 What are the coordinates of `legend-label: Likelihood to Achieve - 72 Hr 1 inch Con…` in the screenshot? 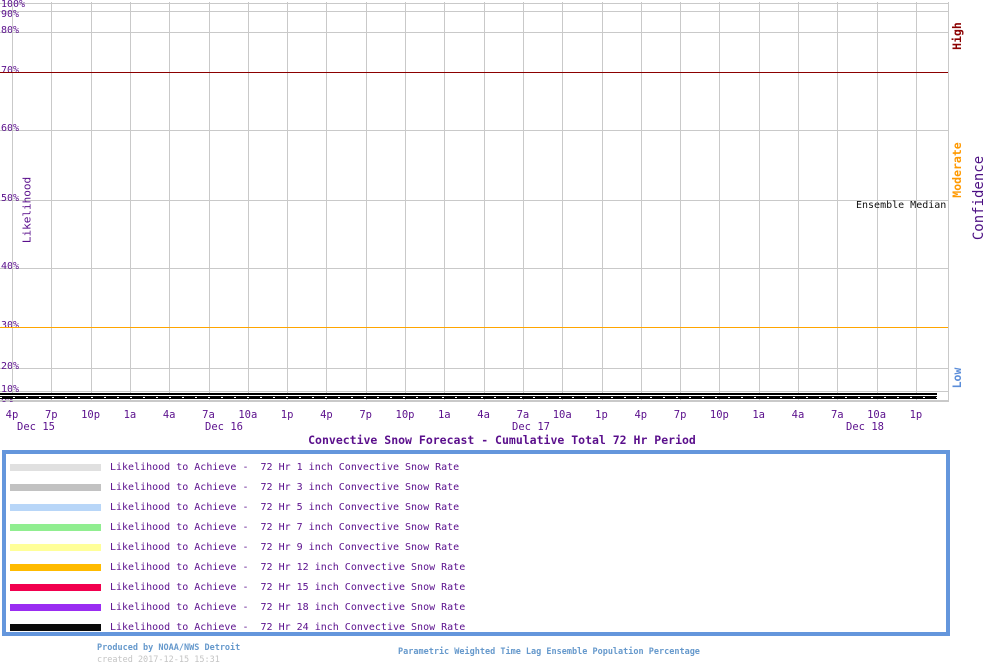 It's located at (285, 467).